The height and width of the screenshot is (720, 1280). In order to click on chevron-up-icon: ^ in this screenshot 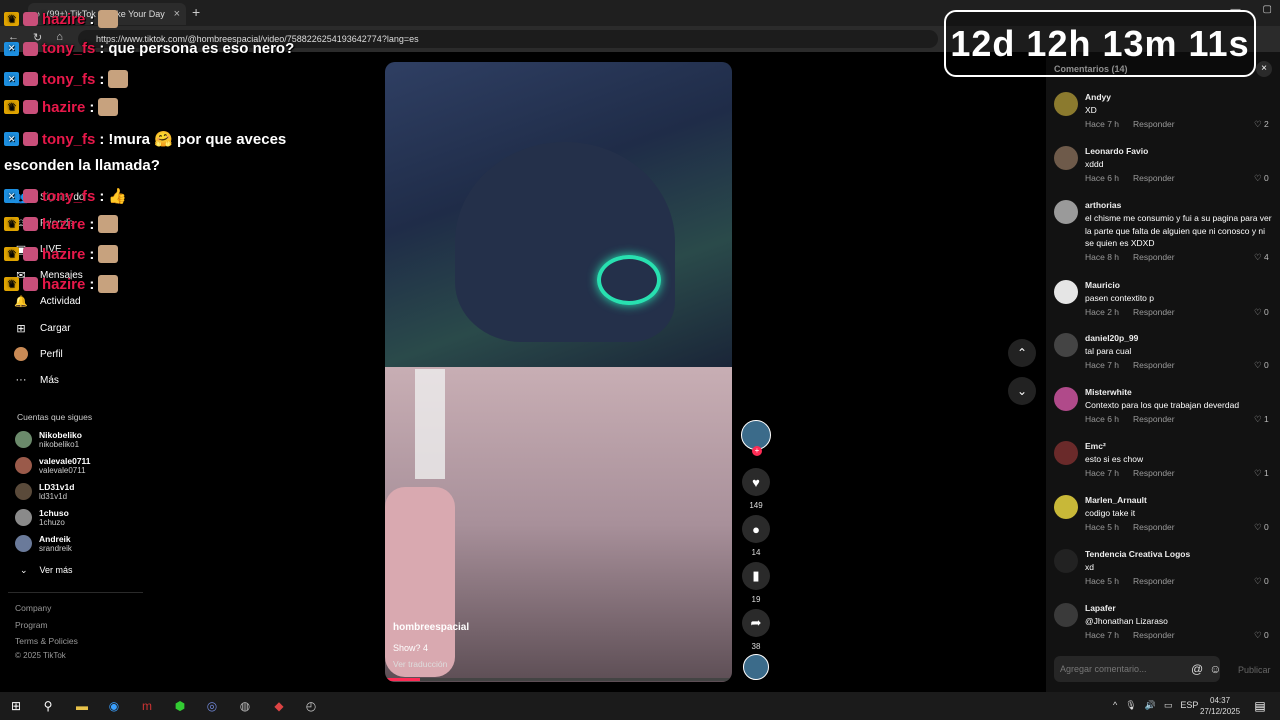, I will do `click(1115, 705)`.